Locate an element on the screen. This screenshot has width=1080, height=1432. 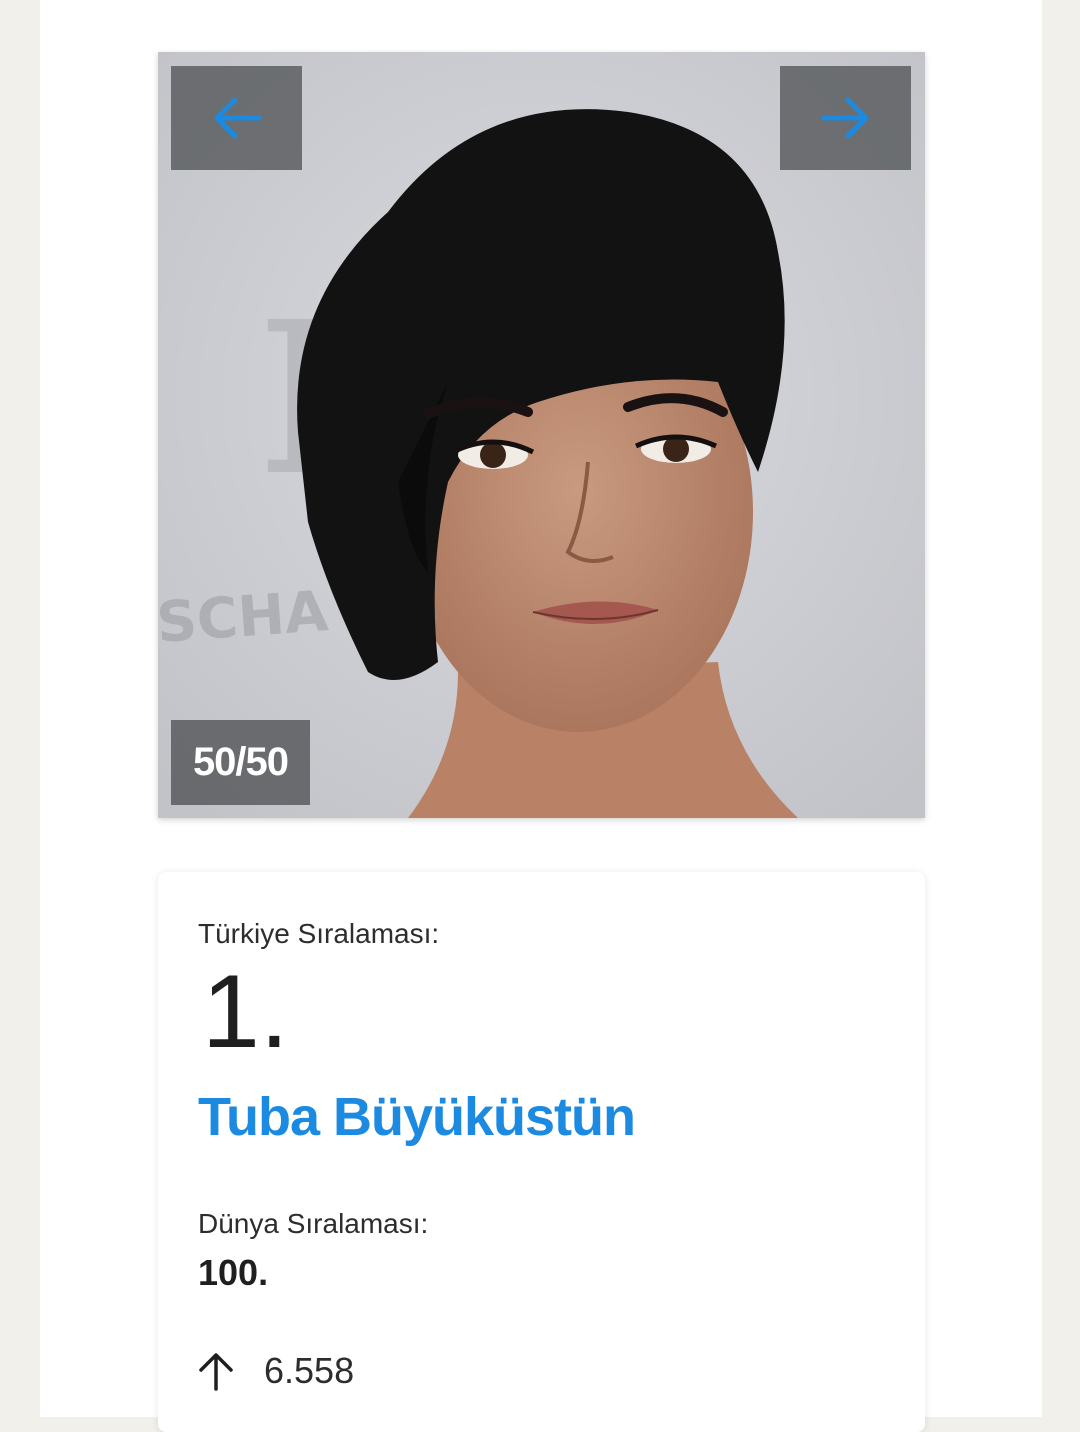
prev-photo-button is located at coordinates (236, 118).